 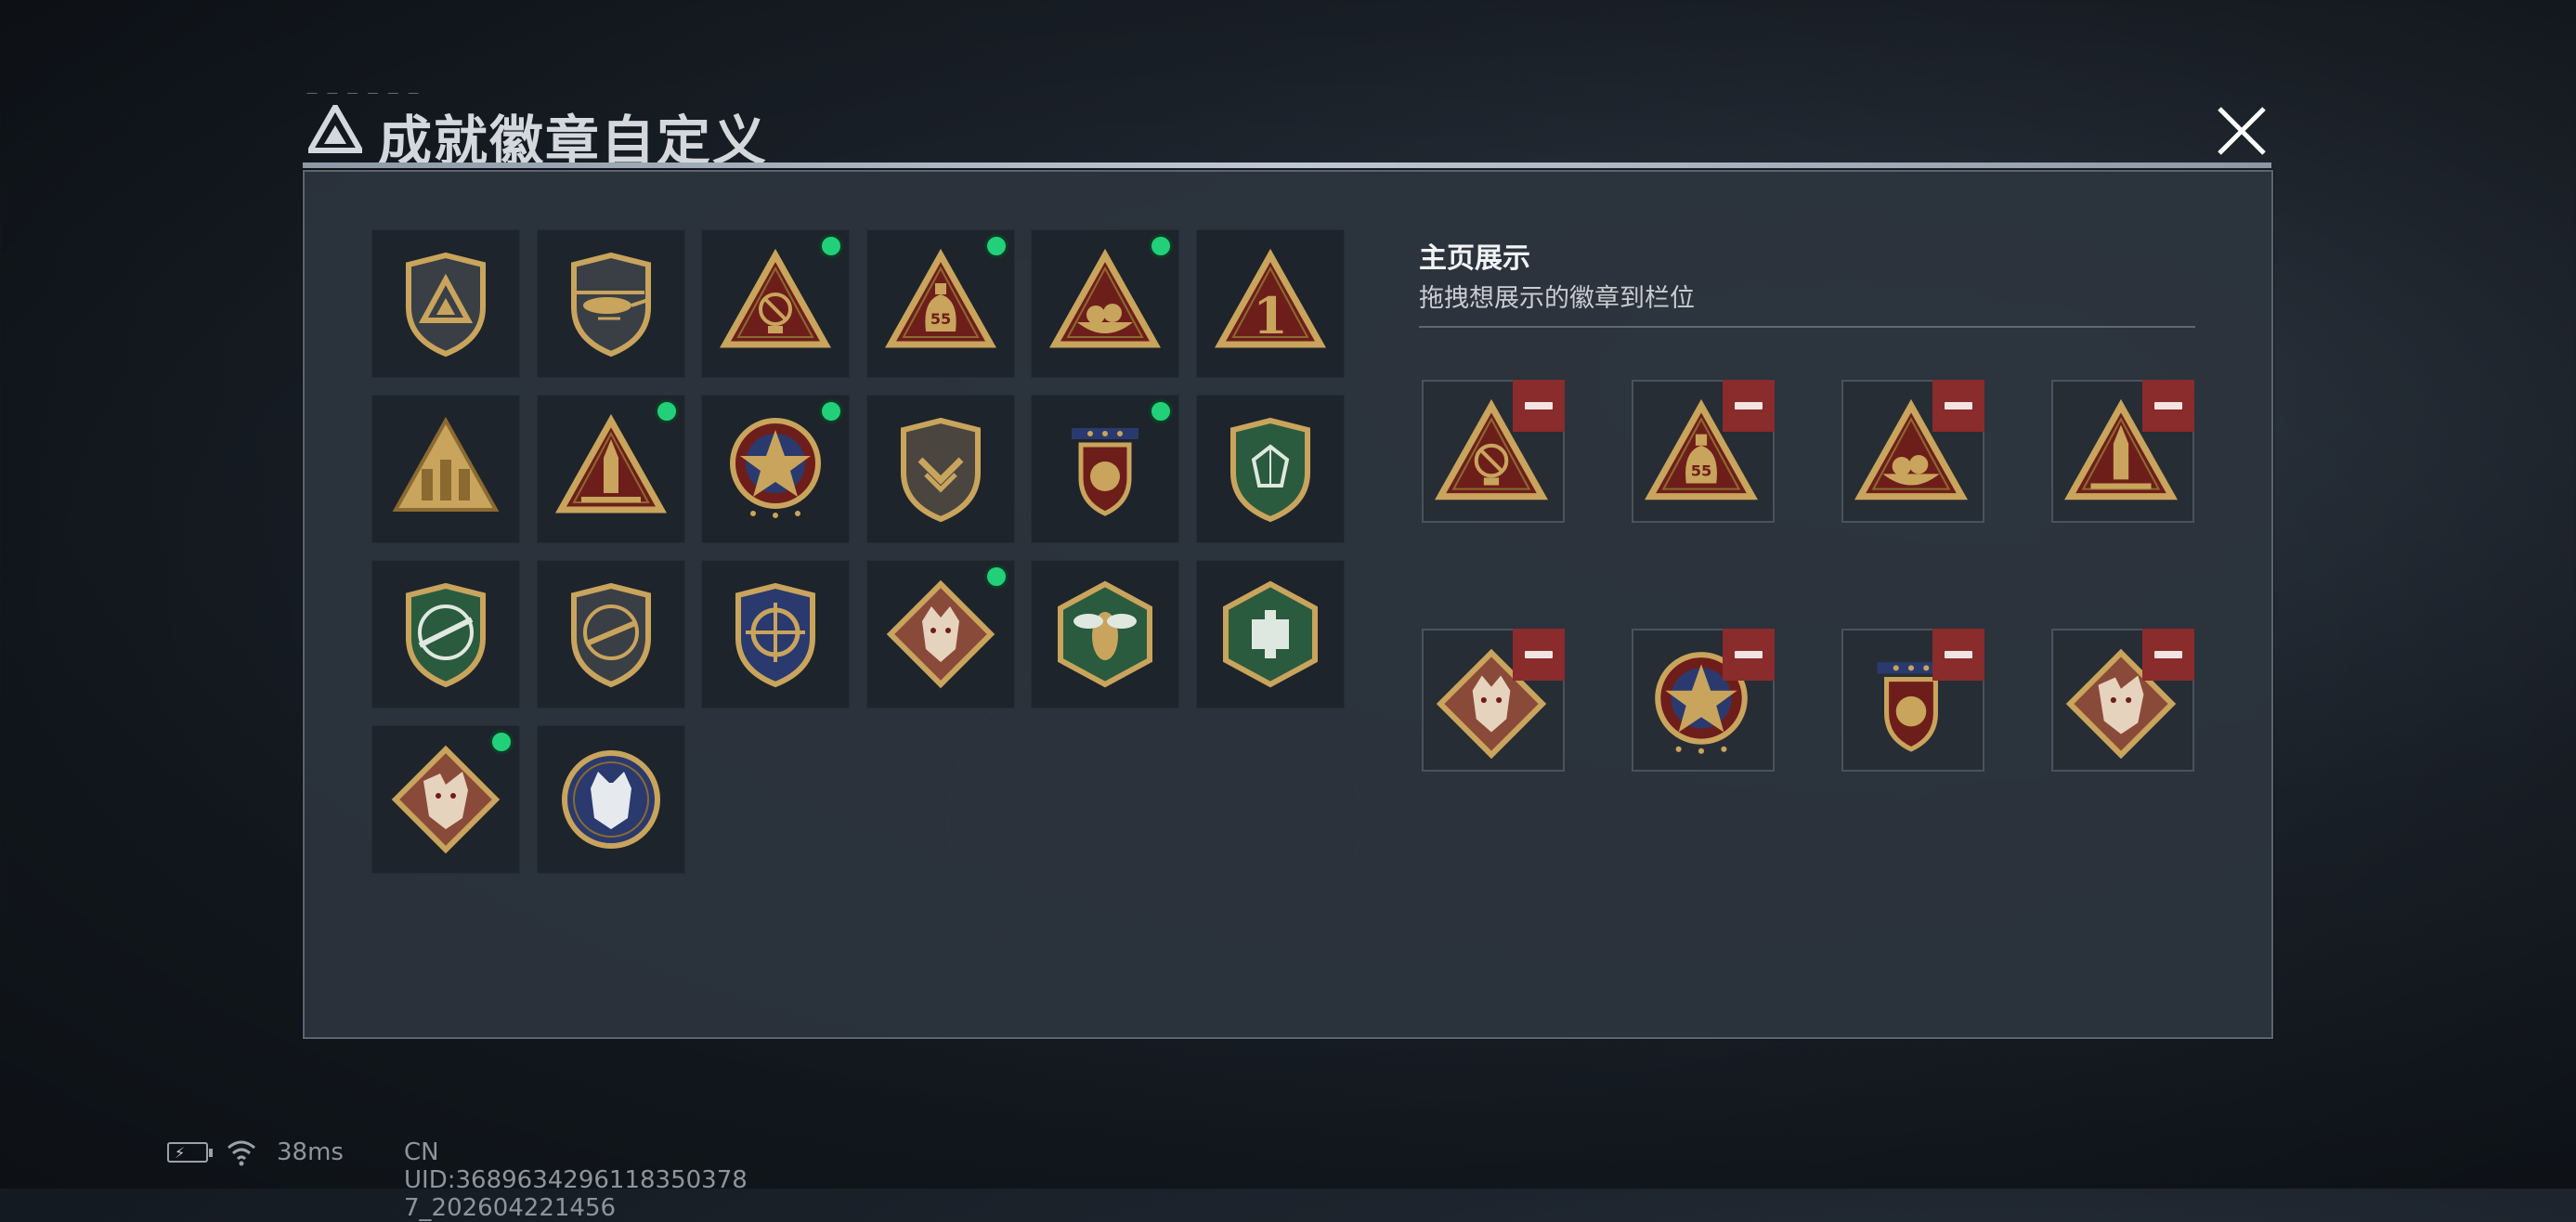 I want to click on wolf-badge, so click(x=940, y=634).